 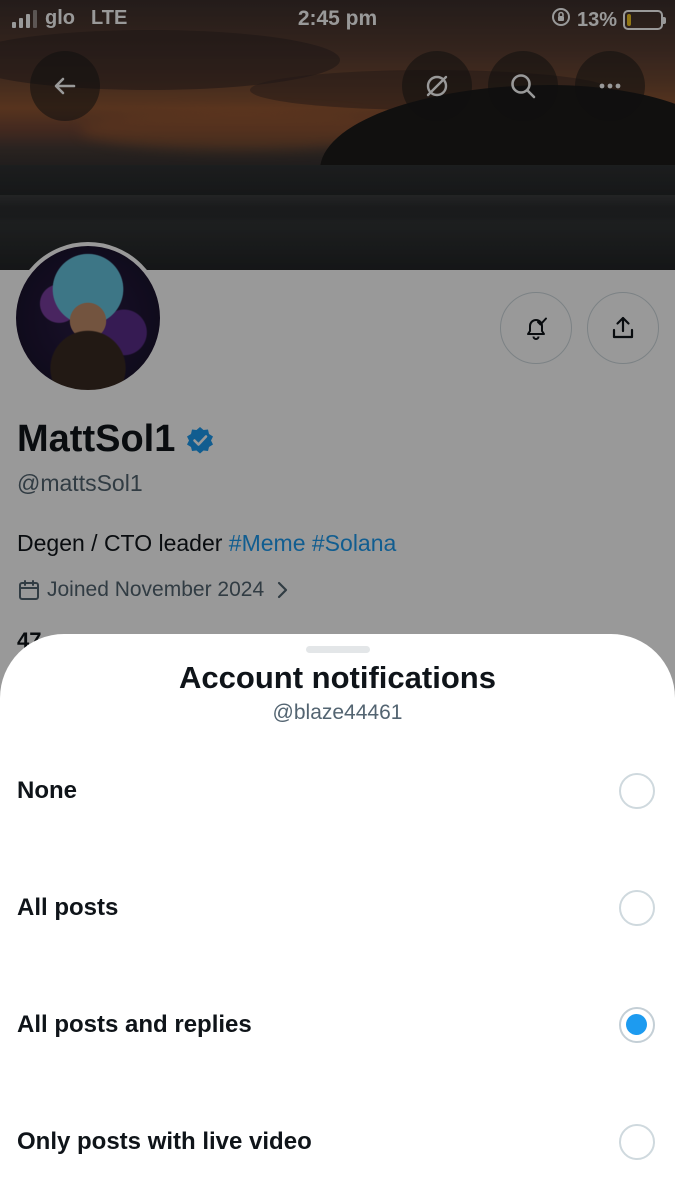 I want to click on option-label: None, so click(x=47, y=790).